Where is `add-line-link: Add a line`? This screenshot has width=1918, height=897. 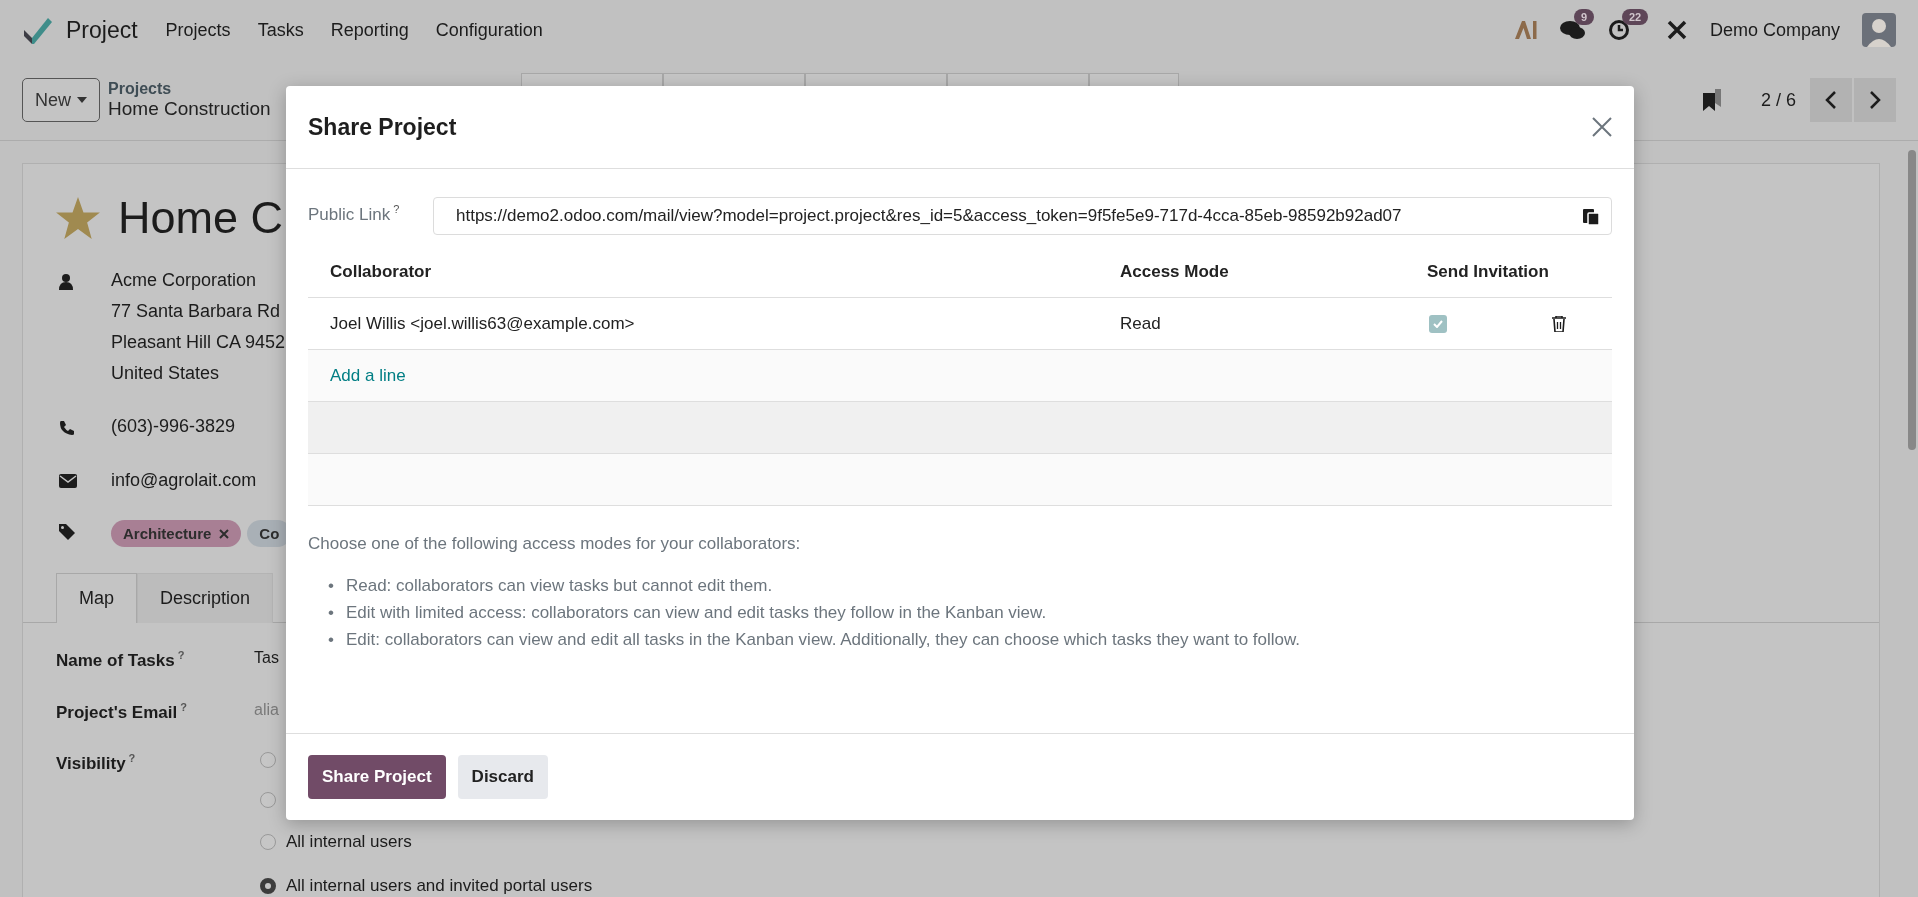 add-line-link: Add a line is located at coordinates (368, 375).